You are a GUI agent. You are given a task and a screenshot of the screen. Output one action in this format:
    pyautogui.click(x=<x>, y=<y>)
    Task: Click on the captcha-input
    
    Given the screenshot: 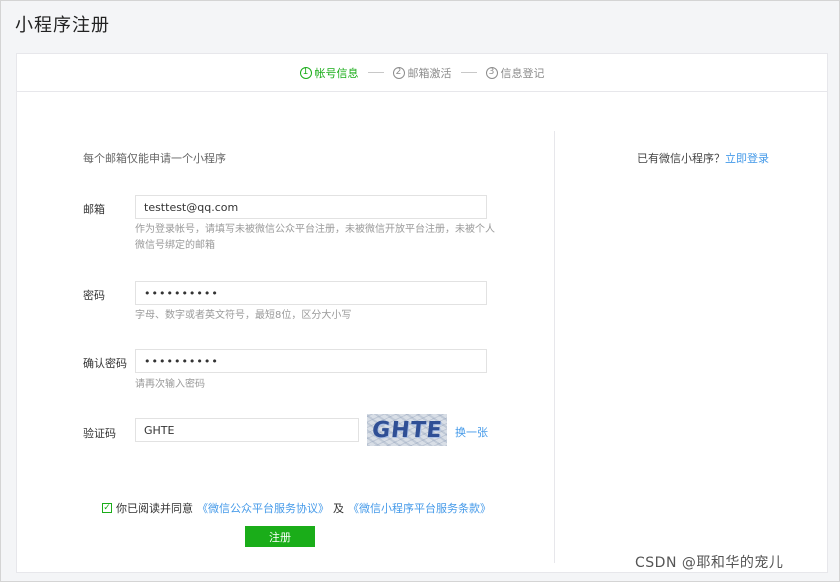 What is the action you would take?
    pyautogui.click(x=247, y=430)
    